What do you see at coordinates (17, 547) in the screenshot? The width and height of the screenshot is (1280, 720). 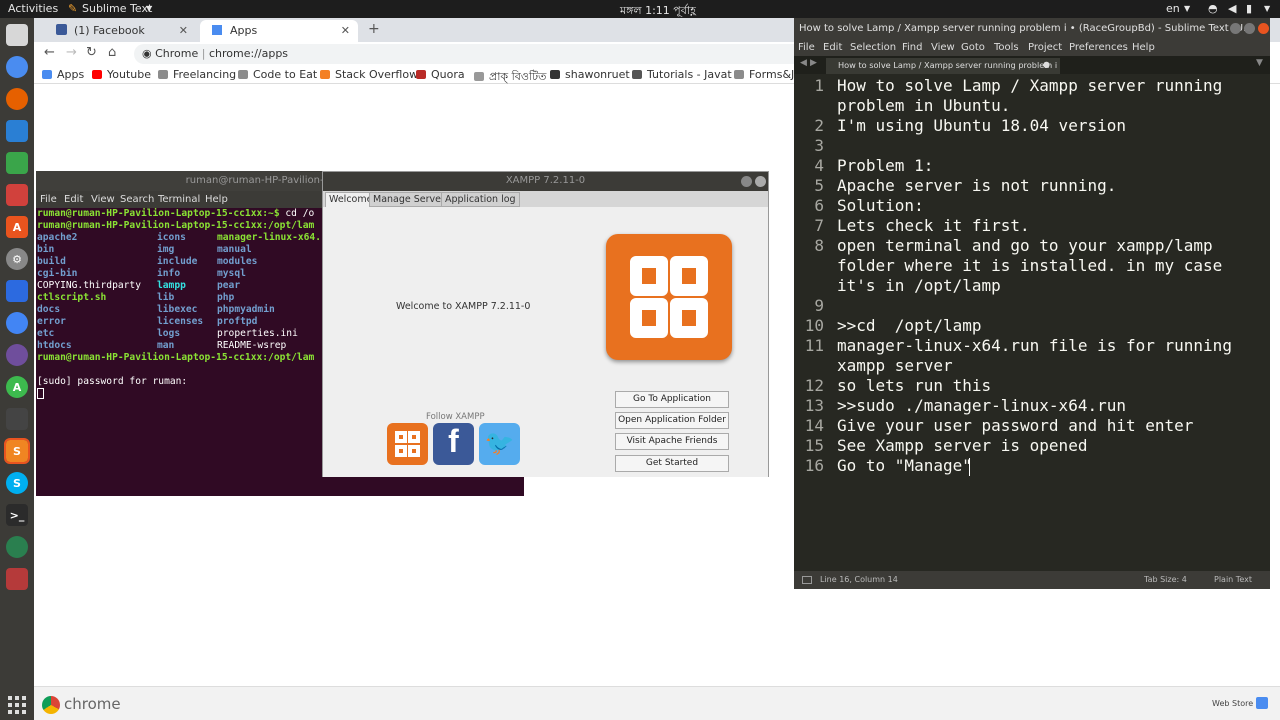 I see `globe-icon` at bounding box center [17, 547].